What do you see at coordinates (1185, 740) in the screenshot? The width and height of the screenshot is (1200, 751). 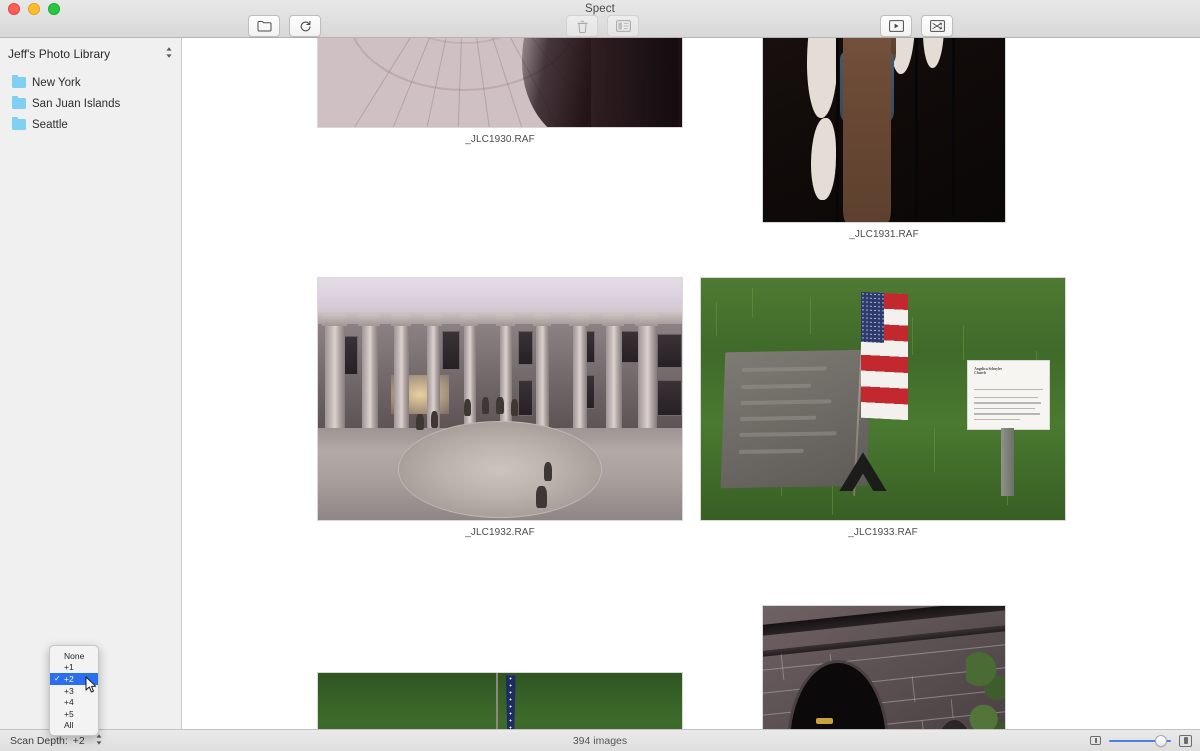 I see `large-thumbnail-icon` at bounding box center [1185, 740].